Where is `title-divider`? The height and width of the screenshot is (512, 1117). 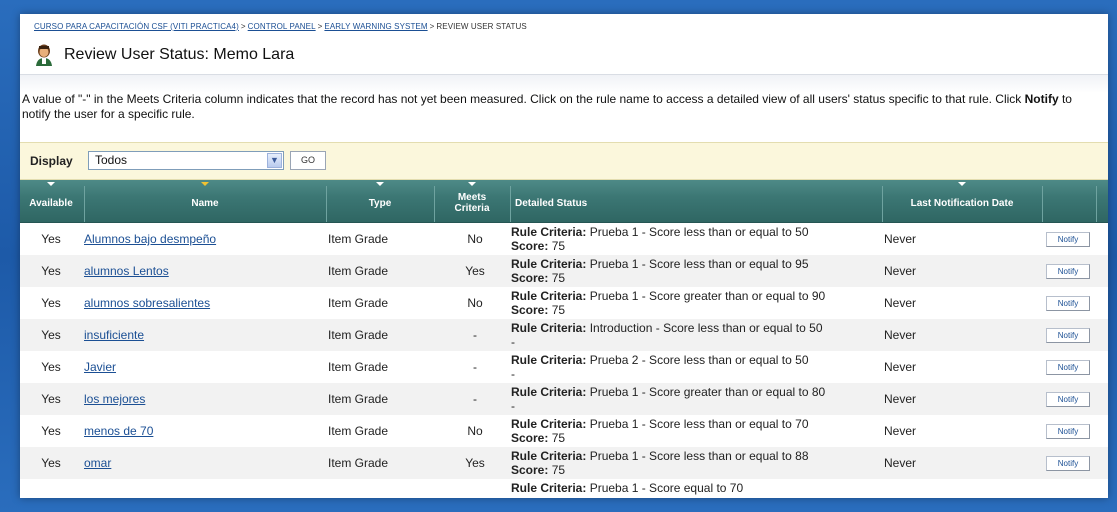 title-divider is located at coordinates (564, 83).